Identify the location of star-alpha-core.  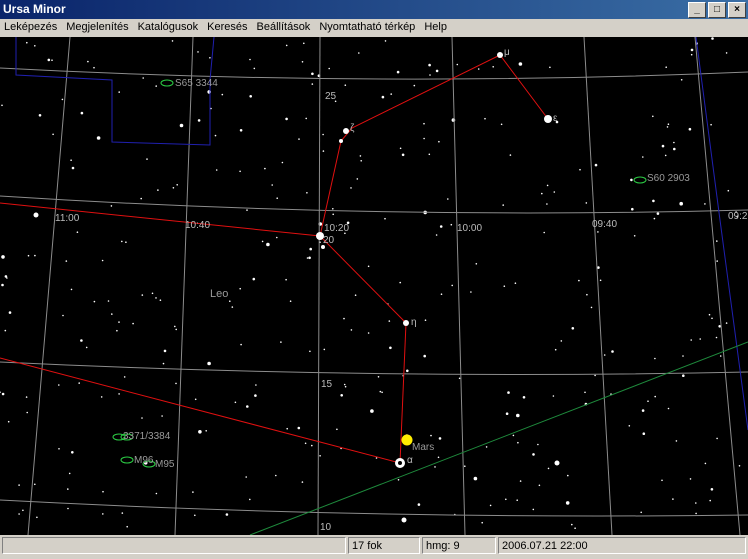
(400, 463).